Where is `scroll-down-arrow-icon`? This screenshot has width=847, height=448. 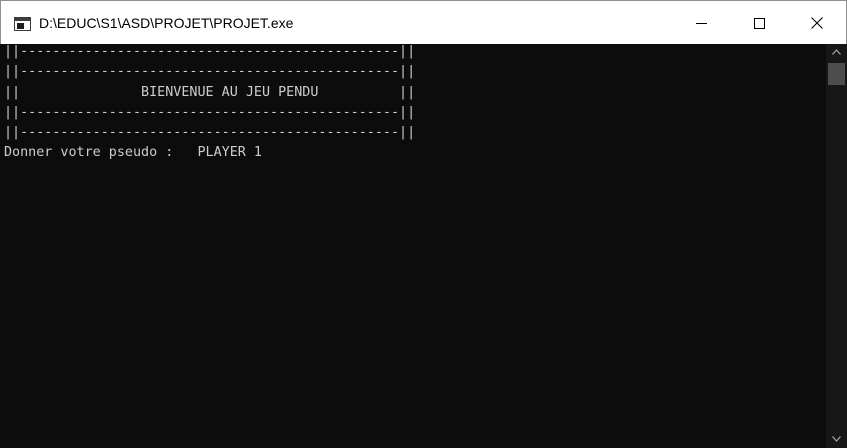 scroll-down-arrow-icon is located at coordinates (836, 439).